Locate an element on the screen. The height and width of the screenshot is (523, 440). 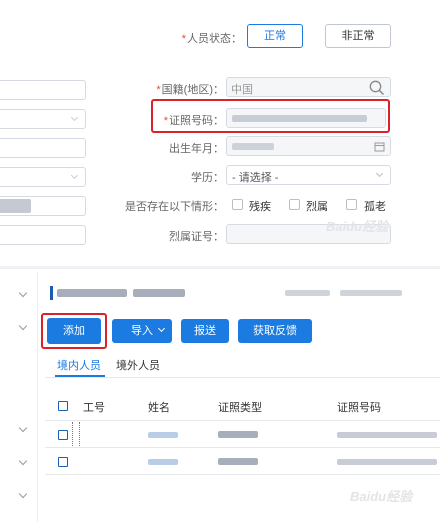
search-icon is located at coordinates (377, 88).